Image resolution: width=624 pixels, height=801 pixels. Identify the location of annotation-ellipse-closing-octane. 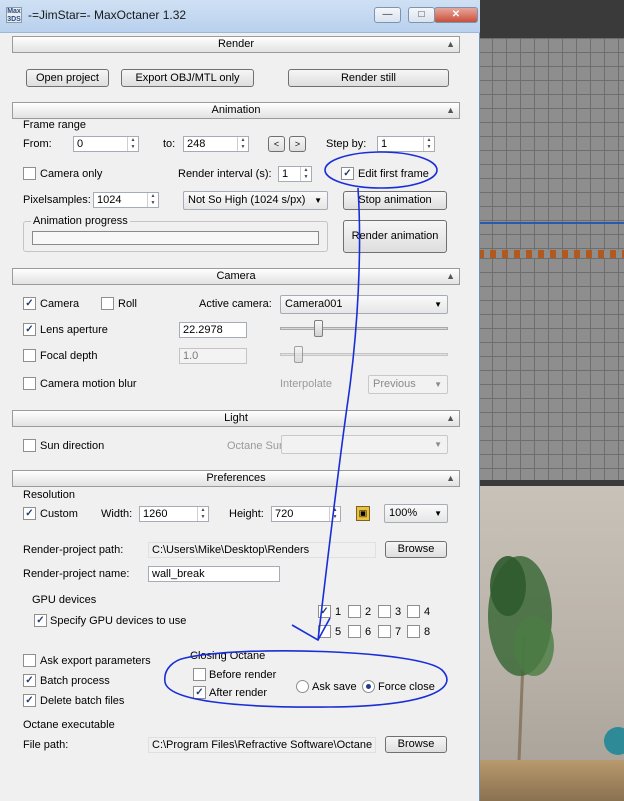
(306, 679).